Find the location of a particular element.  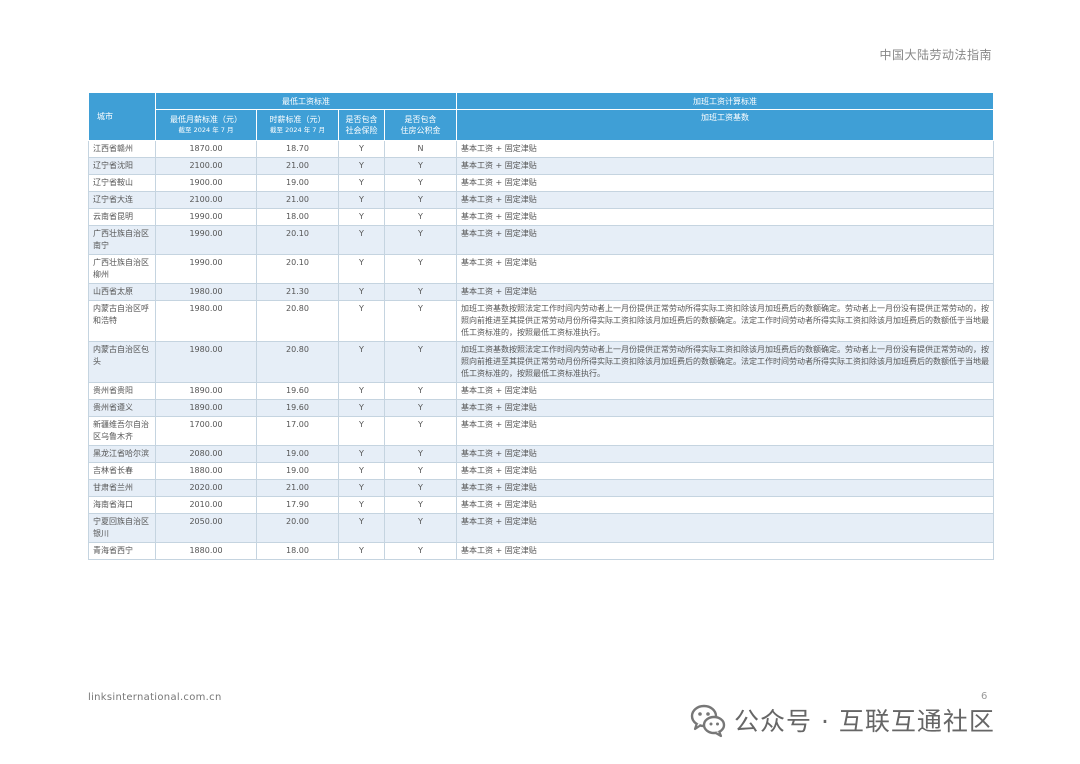

cell-monthly-min: 1700.00 is located at coordinates (206, 431).